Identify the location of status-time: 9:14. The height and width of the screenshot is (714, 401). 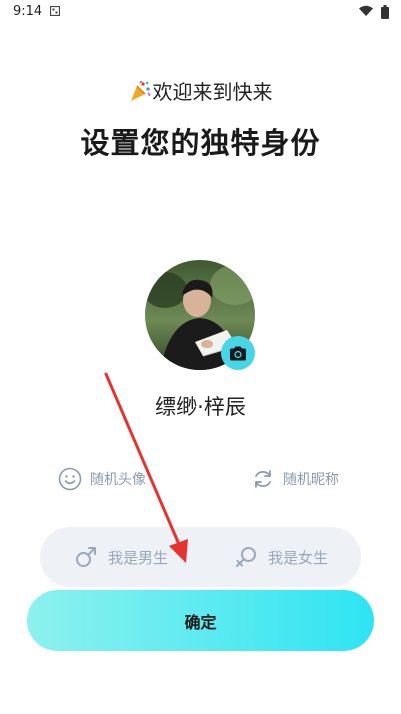
(28, 11).